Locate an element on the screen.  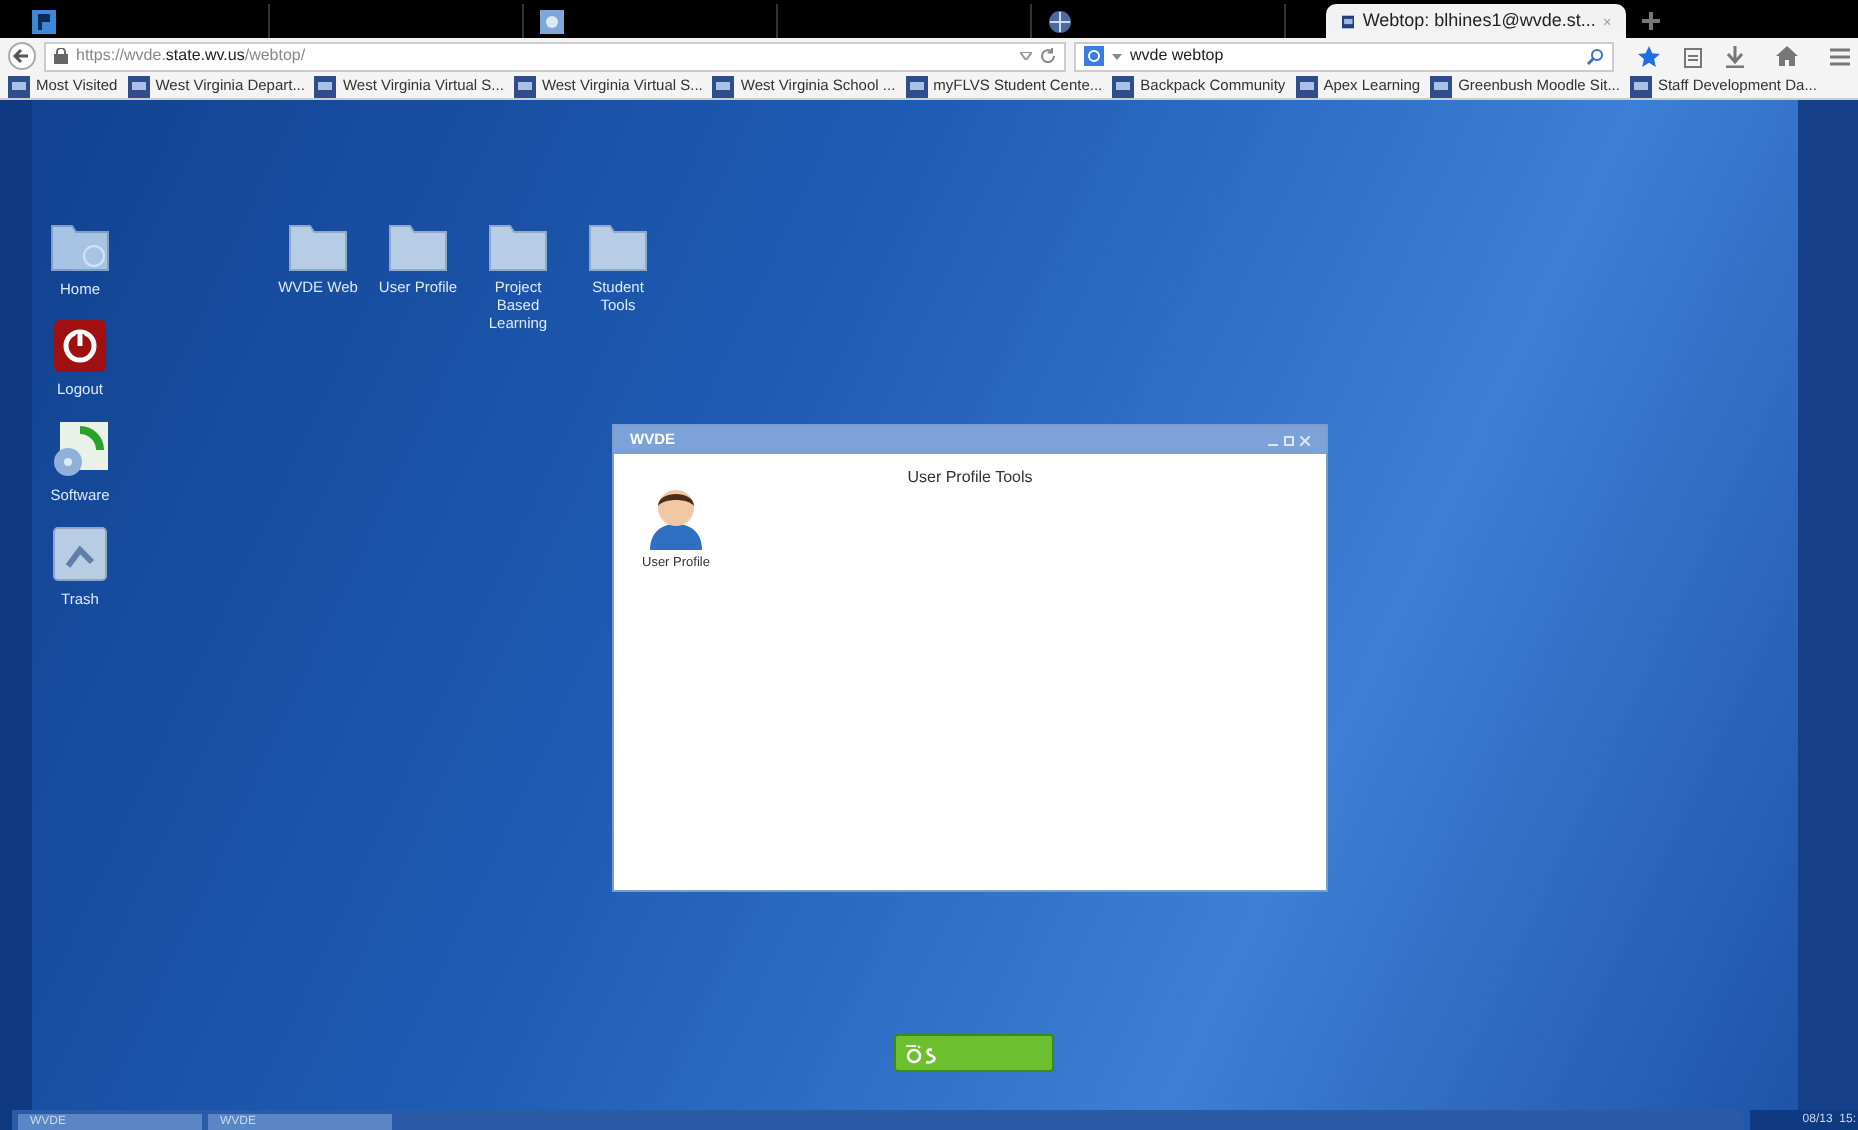
menu-icon is located at coordinates (1840, 56).